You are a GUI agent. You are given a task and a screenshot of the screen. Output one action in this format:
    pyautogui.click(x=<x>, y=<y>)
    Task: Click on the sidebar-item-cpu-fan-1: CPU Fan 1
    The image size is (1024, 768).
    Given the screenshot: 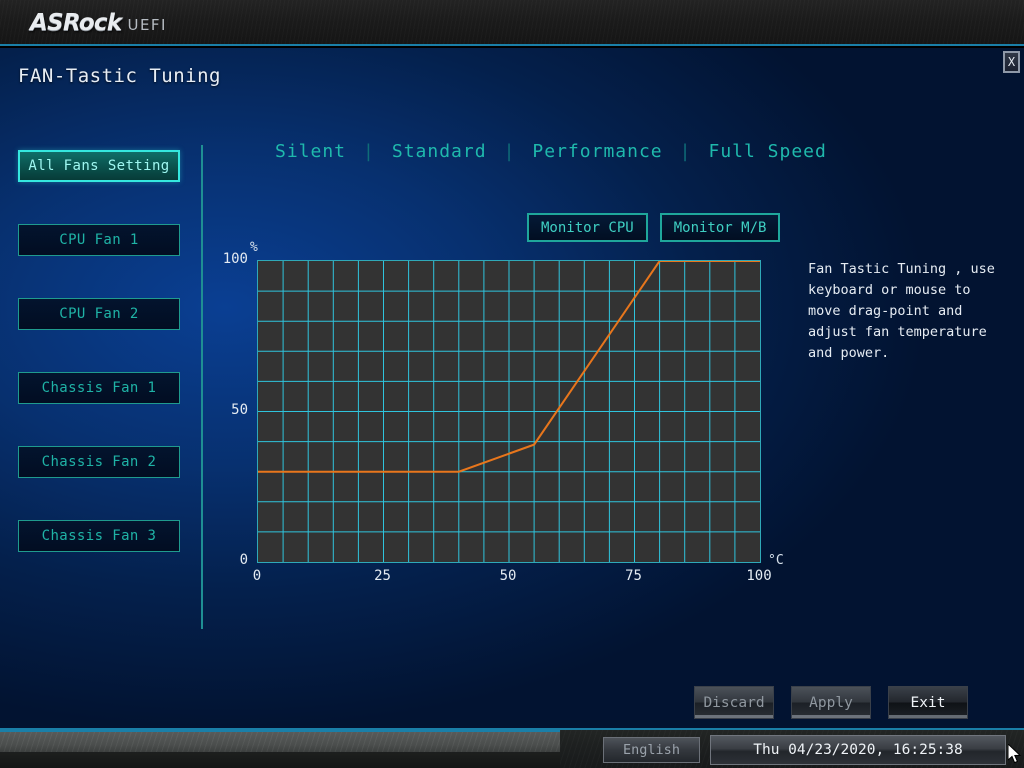 What is the action you would take?
    pyautogui.click(x=99, y=240)
    